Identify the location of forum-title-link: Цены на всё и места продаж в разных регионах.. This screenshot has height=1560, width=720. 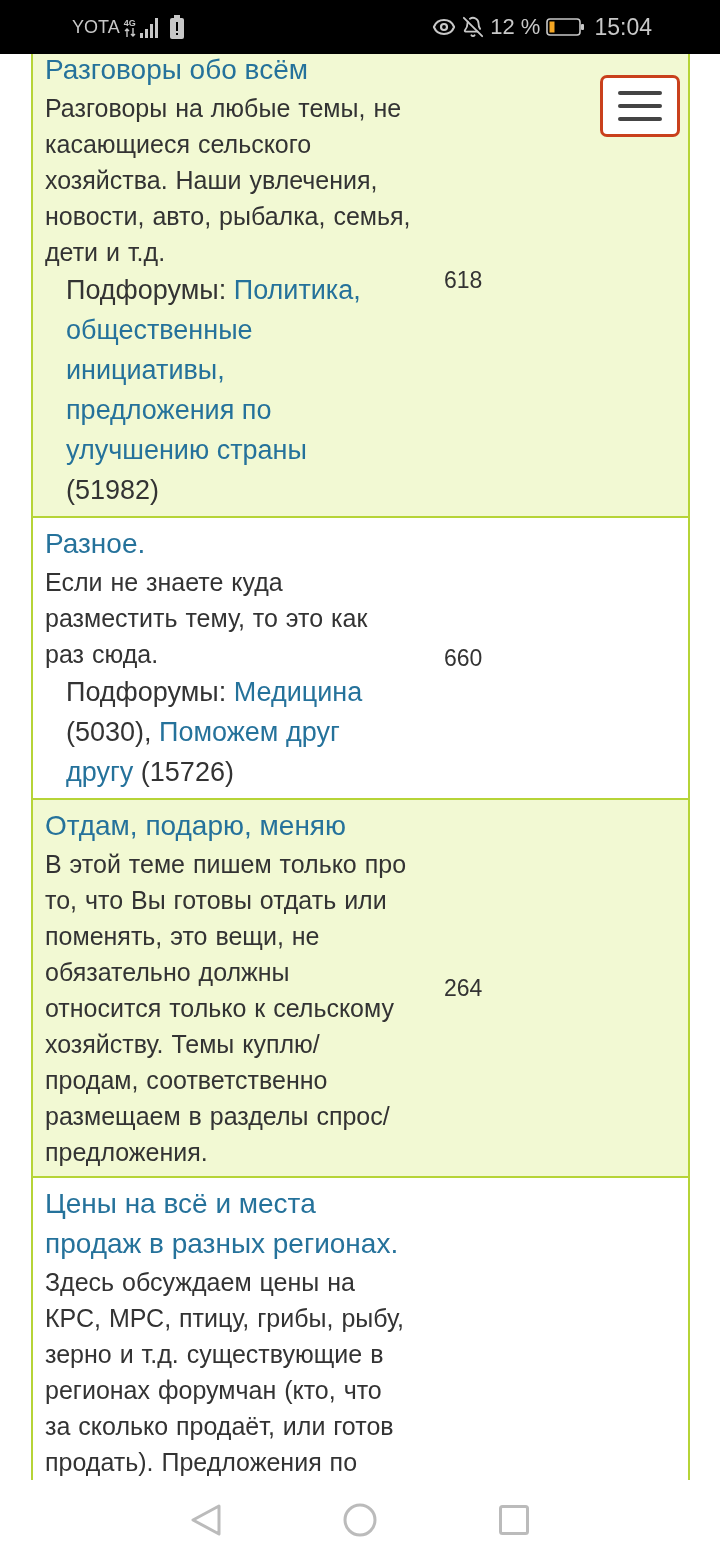
(229, 1224).